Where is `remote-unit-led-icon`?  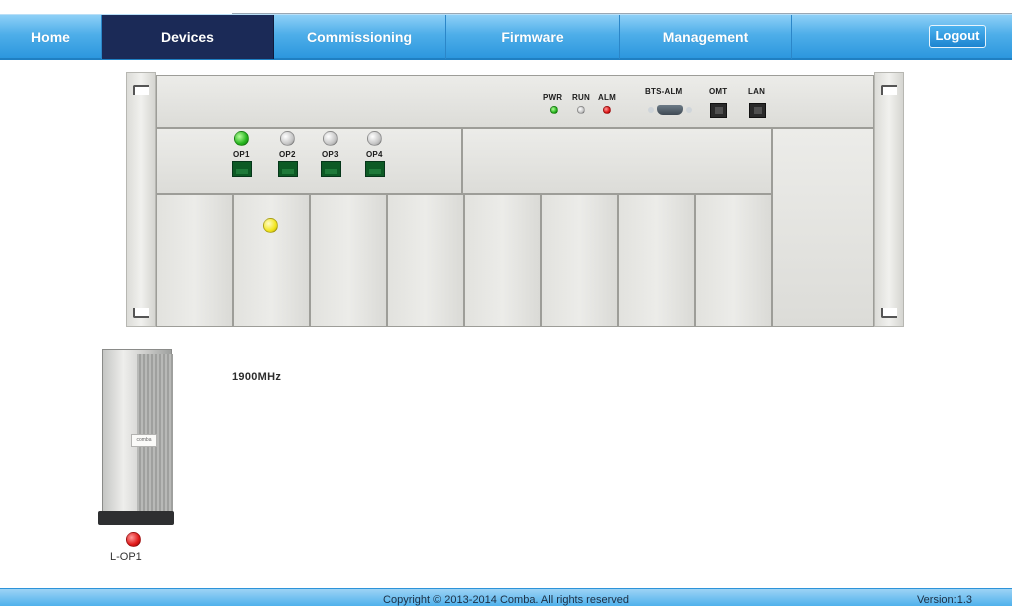 remote-unit-led-icon is located at coordinates (133, 539).